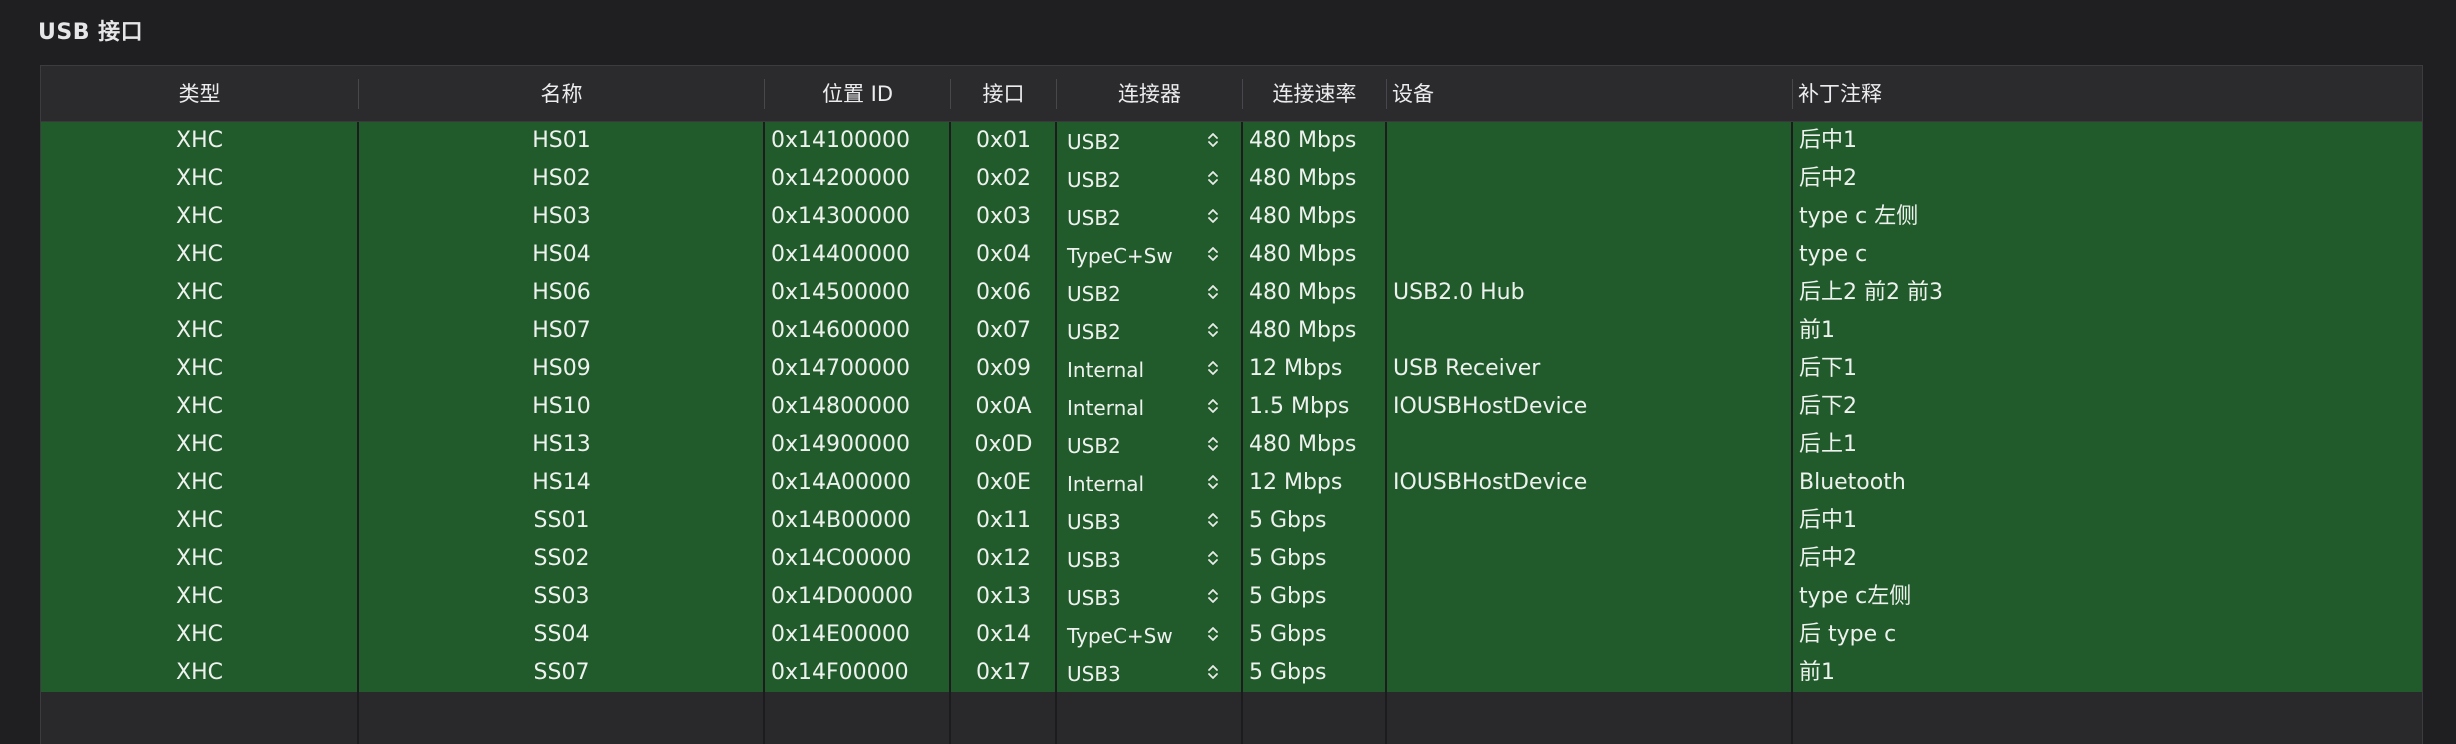 Image resolution: width=2456 pixels, height=744 pixels. I want to click on connector-select-value: USB2, so click(1094, 446).